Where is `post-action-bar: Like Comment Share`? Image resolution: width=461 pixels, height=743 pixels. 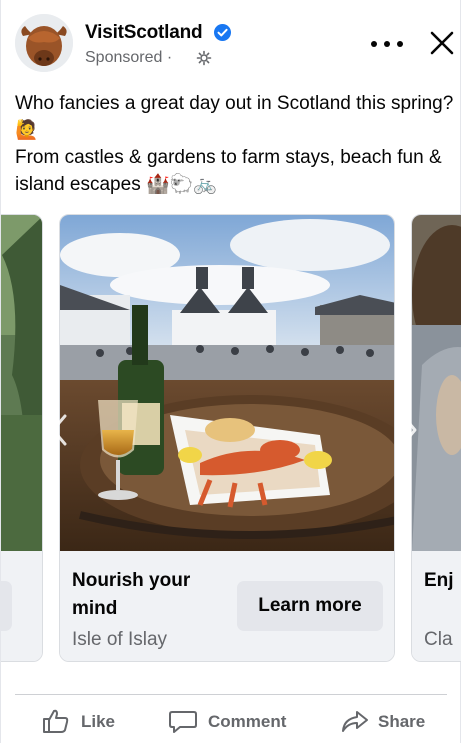 post-action-bar: Like Comment Share is located at coordinates (231, 720).